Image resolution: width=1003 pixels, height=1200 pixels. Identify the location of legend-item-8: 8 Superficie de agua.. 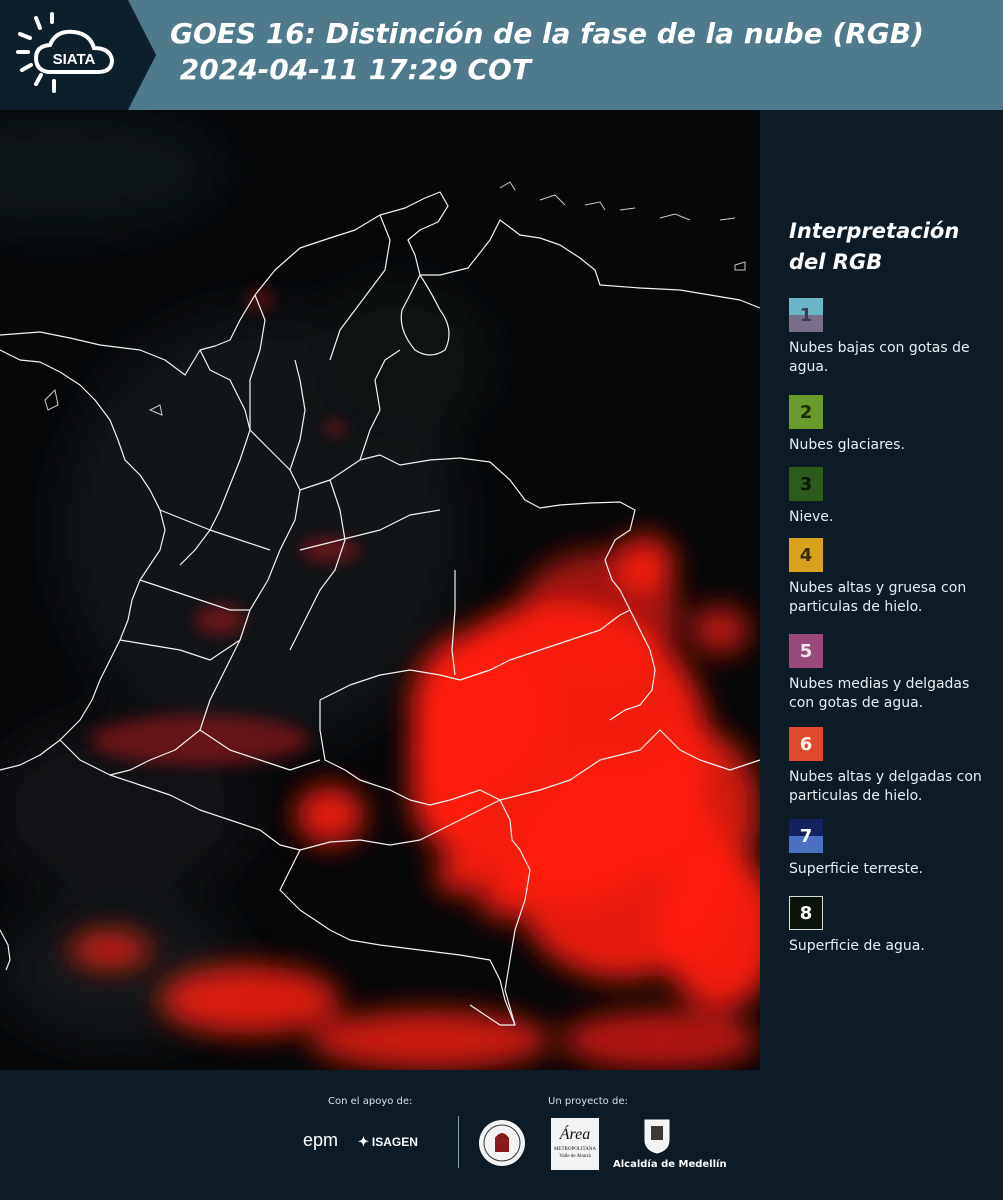
(889, 926).